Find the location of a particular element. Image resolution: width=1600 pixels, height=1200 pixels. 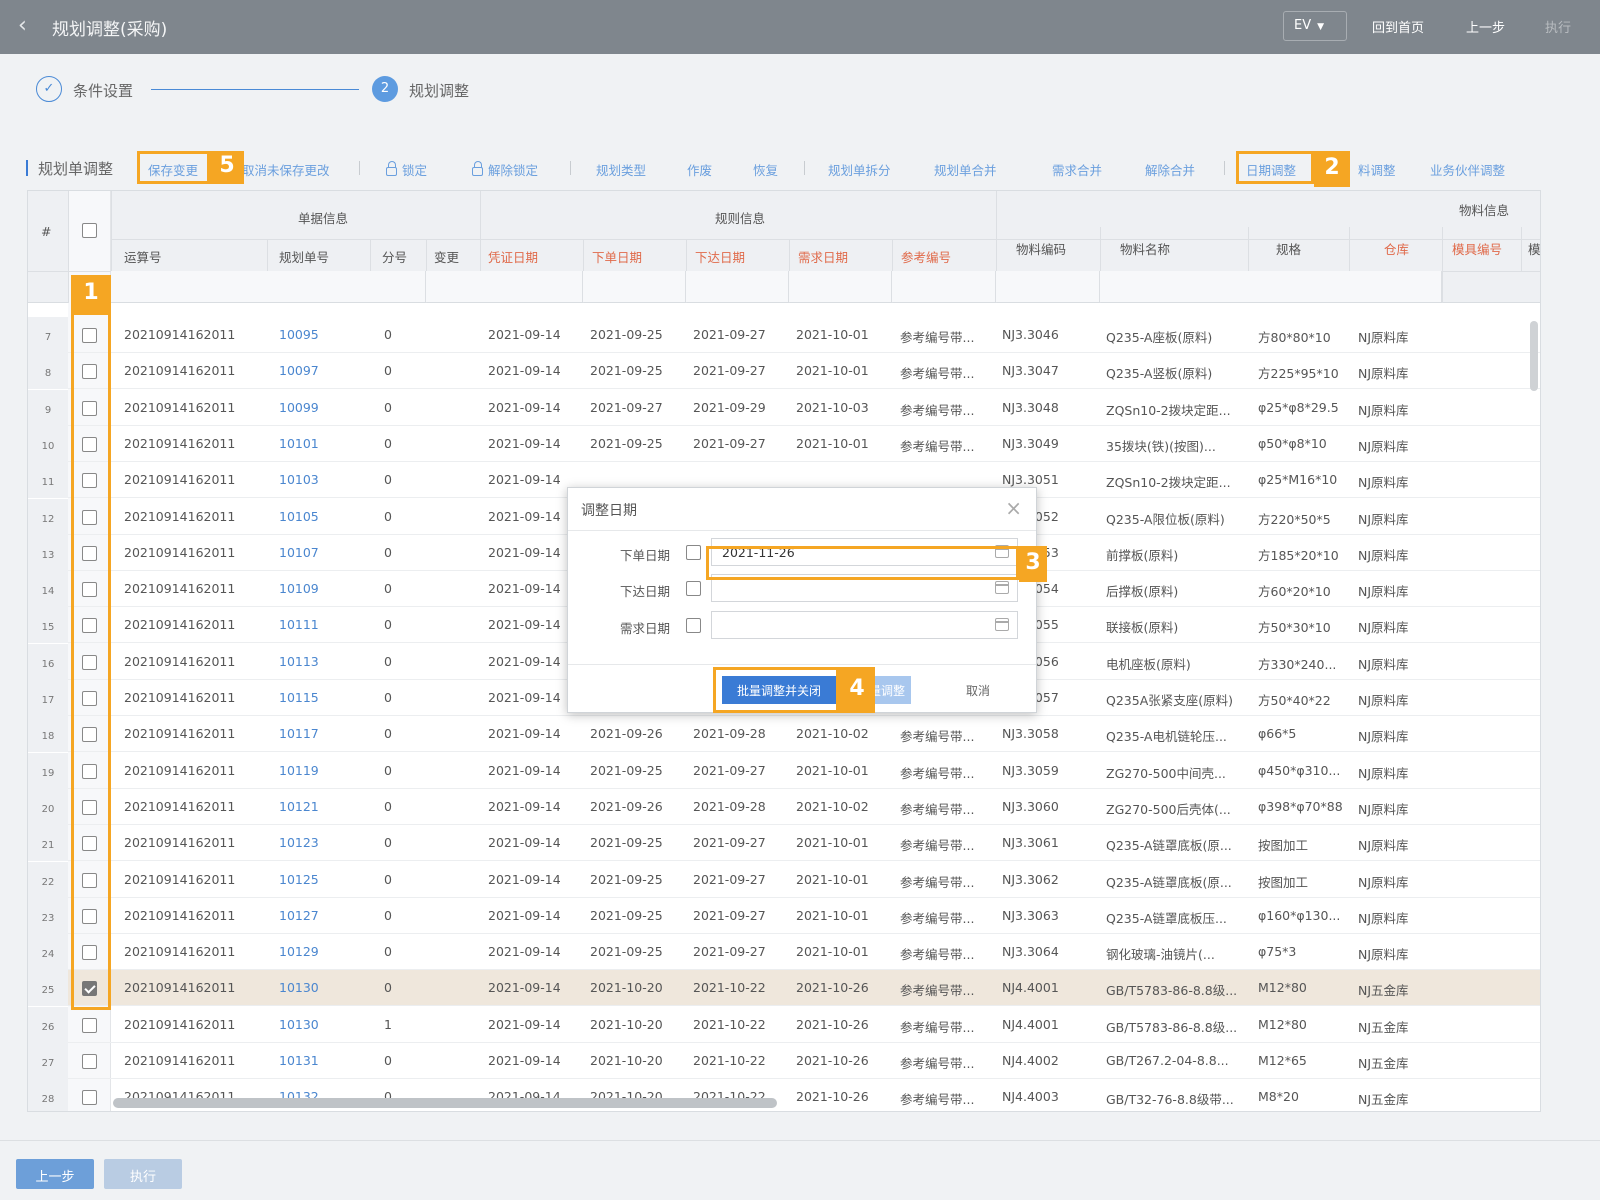

unlock-button: 解除锁定 is located at coordinates (505, 169).